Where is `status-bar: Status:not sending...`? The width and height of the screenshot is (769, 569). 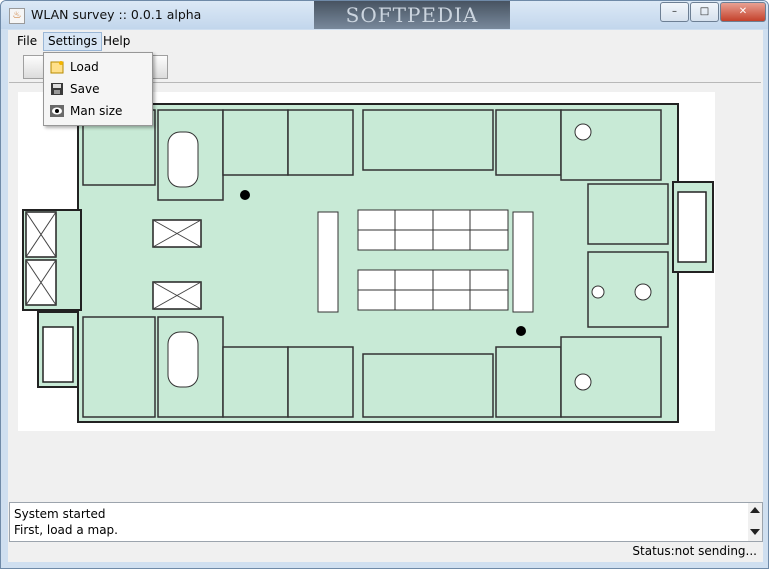
status-bar: Status:not sending... is located at coordinates (385, 552).